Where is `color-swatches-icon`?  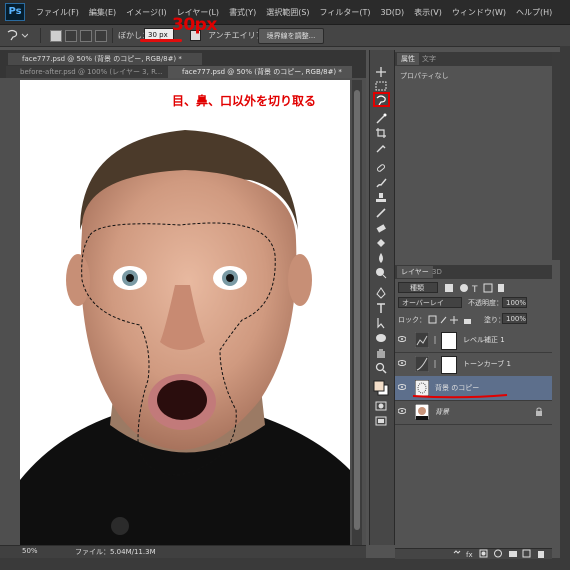
color-swatches-icon is located at coordinates (381, 388).